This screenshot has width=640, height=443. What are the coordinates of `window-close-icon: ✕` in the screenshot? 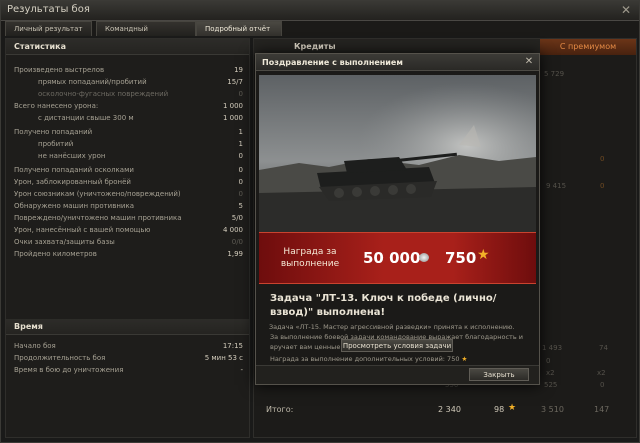 It's located at (626, 10).